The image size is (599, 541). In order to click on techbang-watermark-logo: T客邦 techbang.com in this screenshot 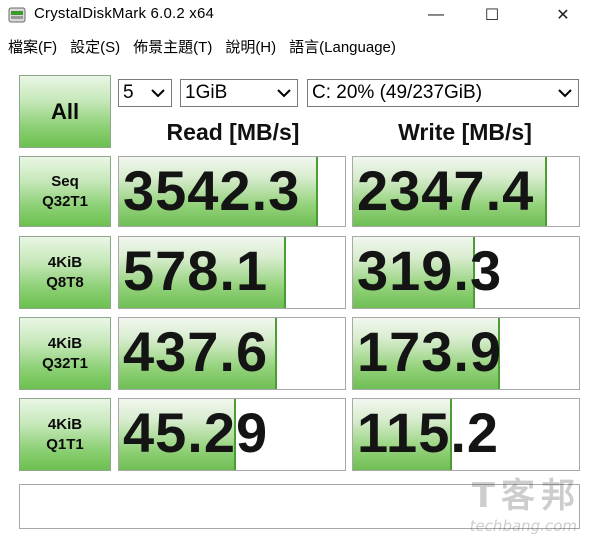, I will do `click(512, 506)`.